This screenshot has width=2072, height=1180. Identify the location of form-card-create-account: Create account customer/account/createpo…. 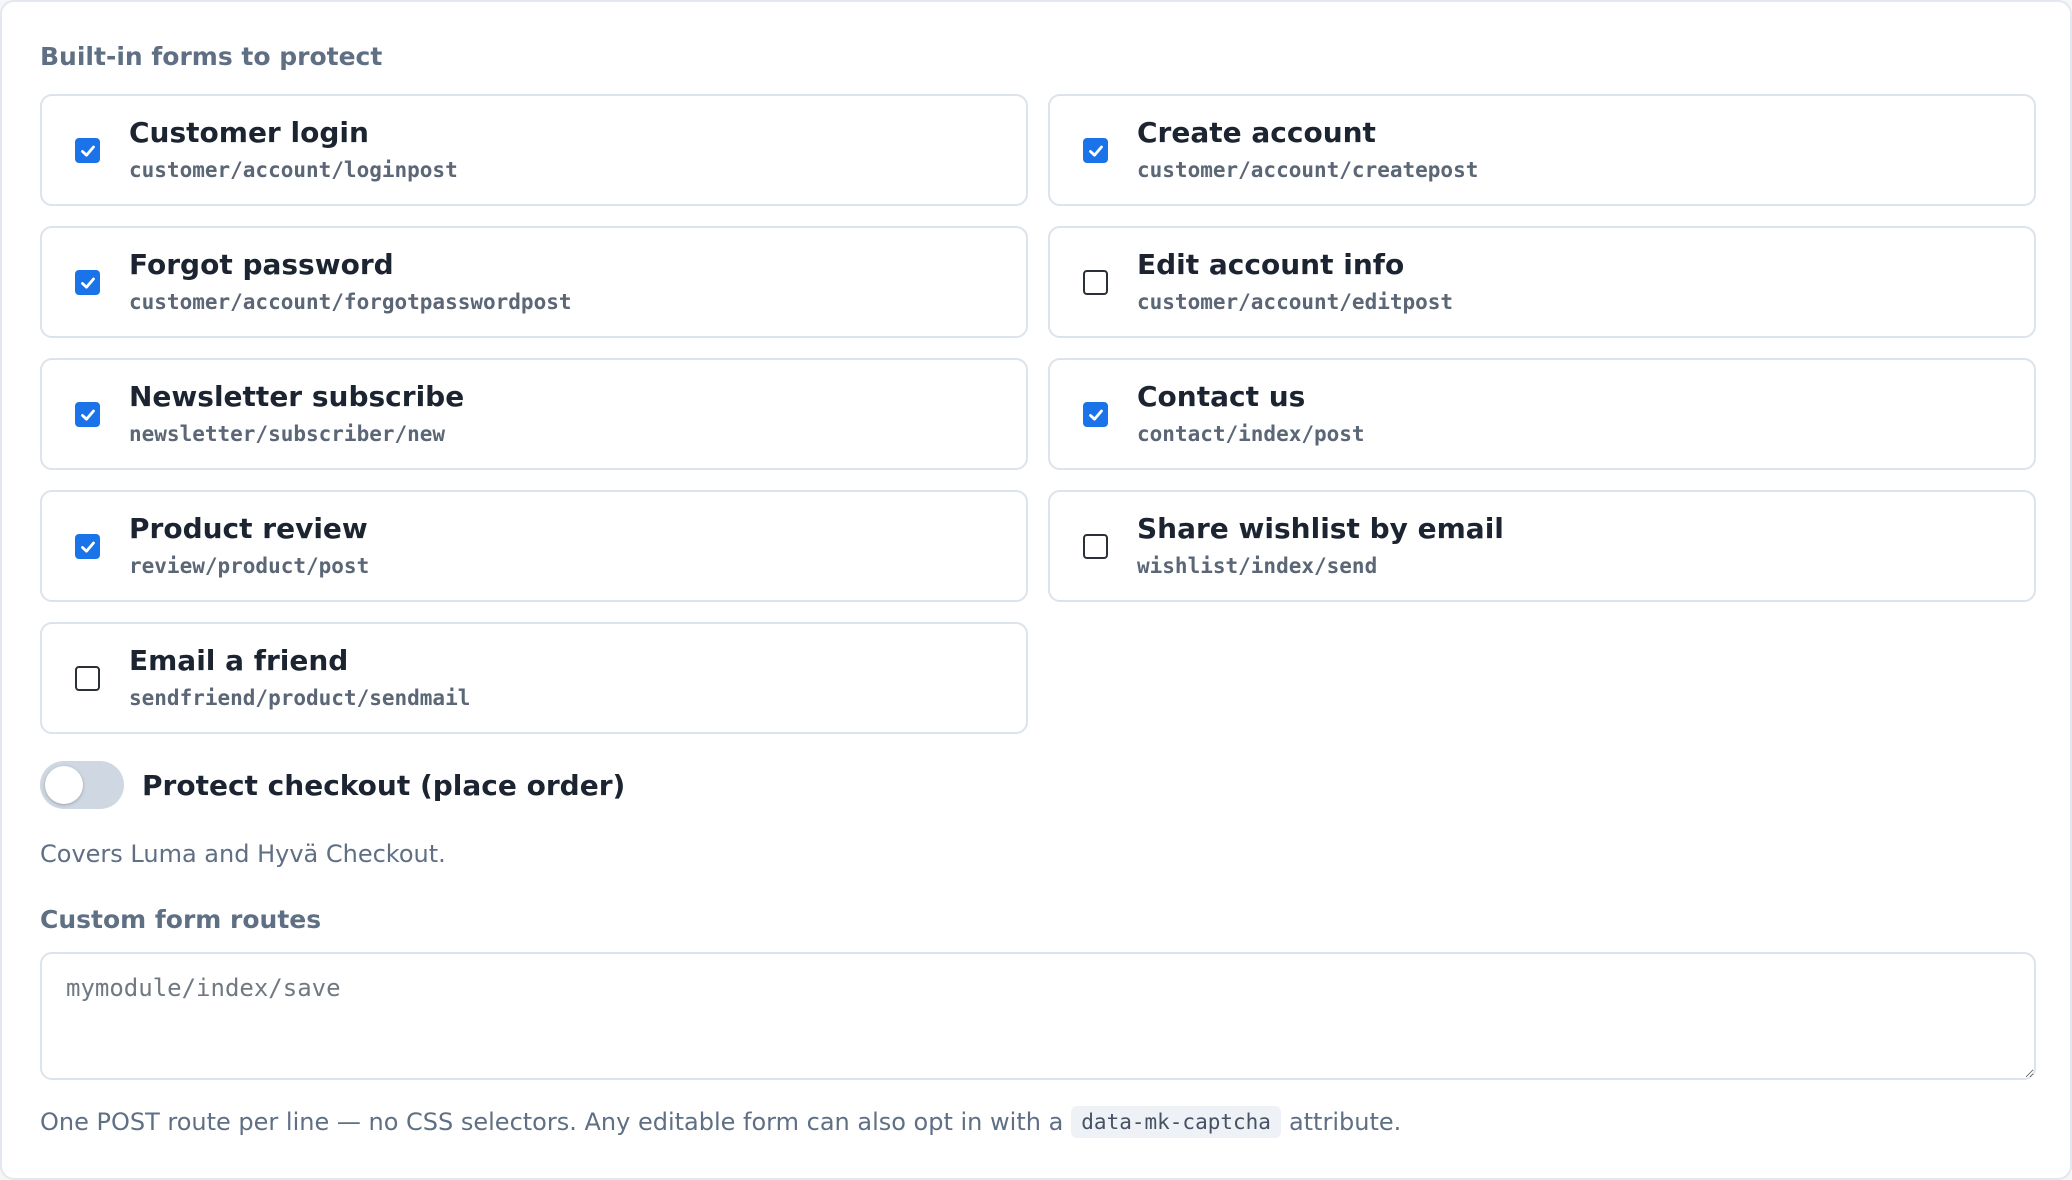
(1542, 150).